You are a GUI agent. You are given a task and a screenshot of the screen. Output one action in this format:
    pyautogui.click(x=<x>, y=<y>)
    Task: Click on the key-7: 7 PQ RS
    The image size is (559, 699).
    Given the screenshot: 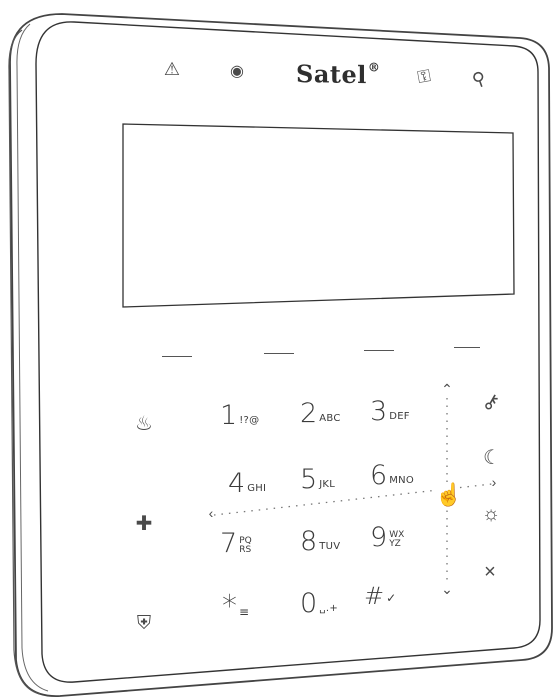 What is the action you would take?
    pyautogui.click(x=236, y=543)
    